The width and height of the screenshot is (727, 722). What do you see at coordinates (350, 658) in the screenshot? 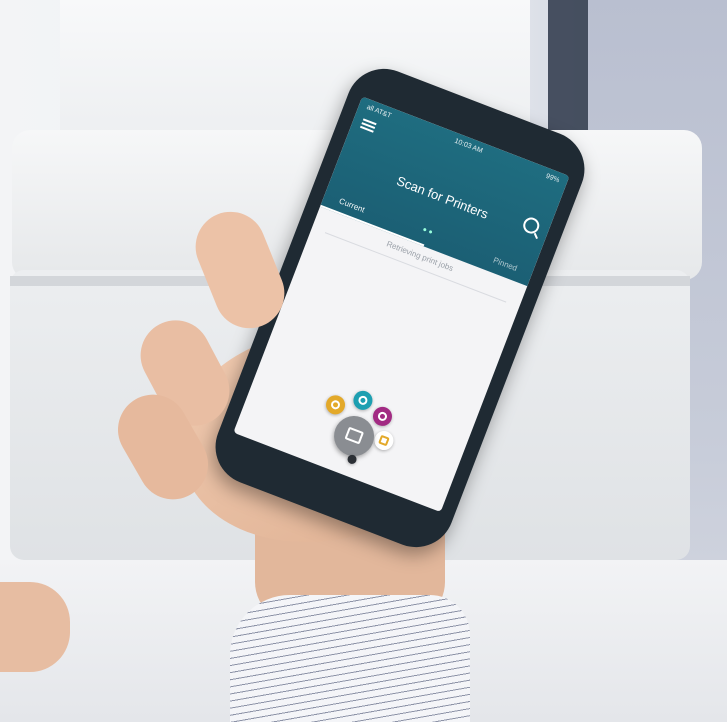
I see `striped-shirt-sleeve` at bounding box center [350, 658].